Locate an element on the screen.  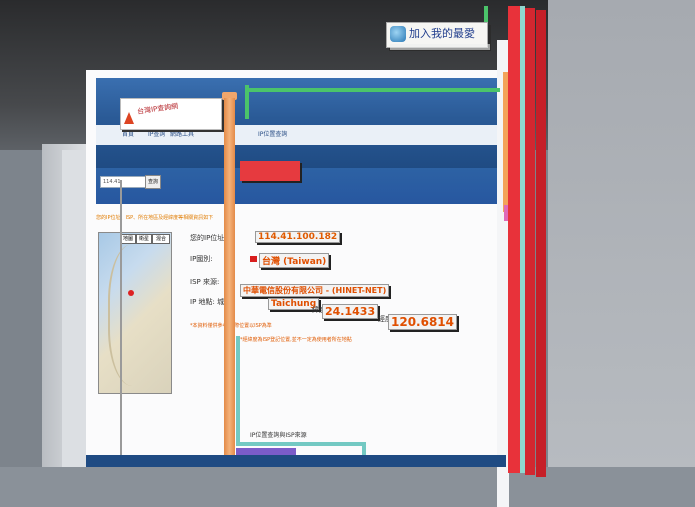
isp-value: 中華電信股份有限公司 - (HINET-NET) is located at coordinates (315, 290).